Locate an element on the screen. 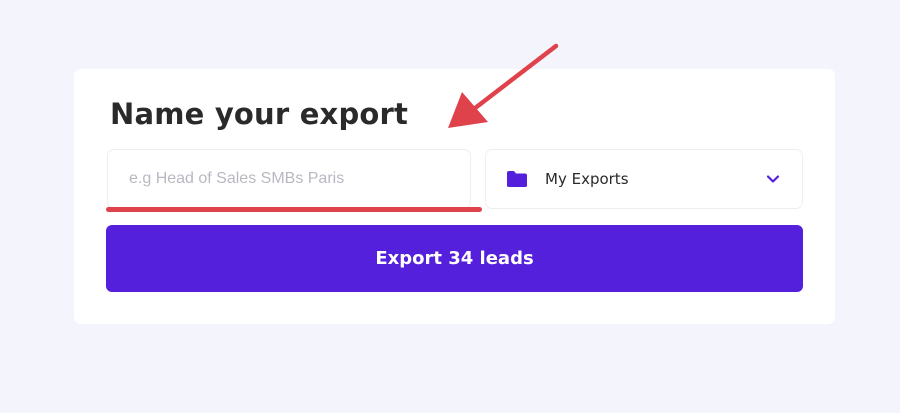  folder-select-label: My Exports is located at coordinates (587, 179).